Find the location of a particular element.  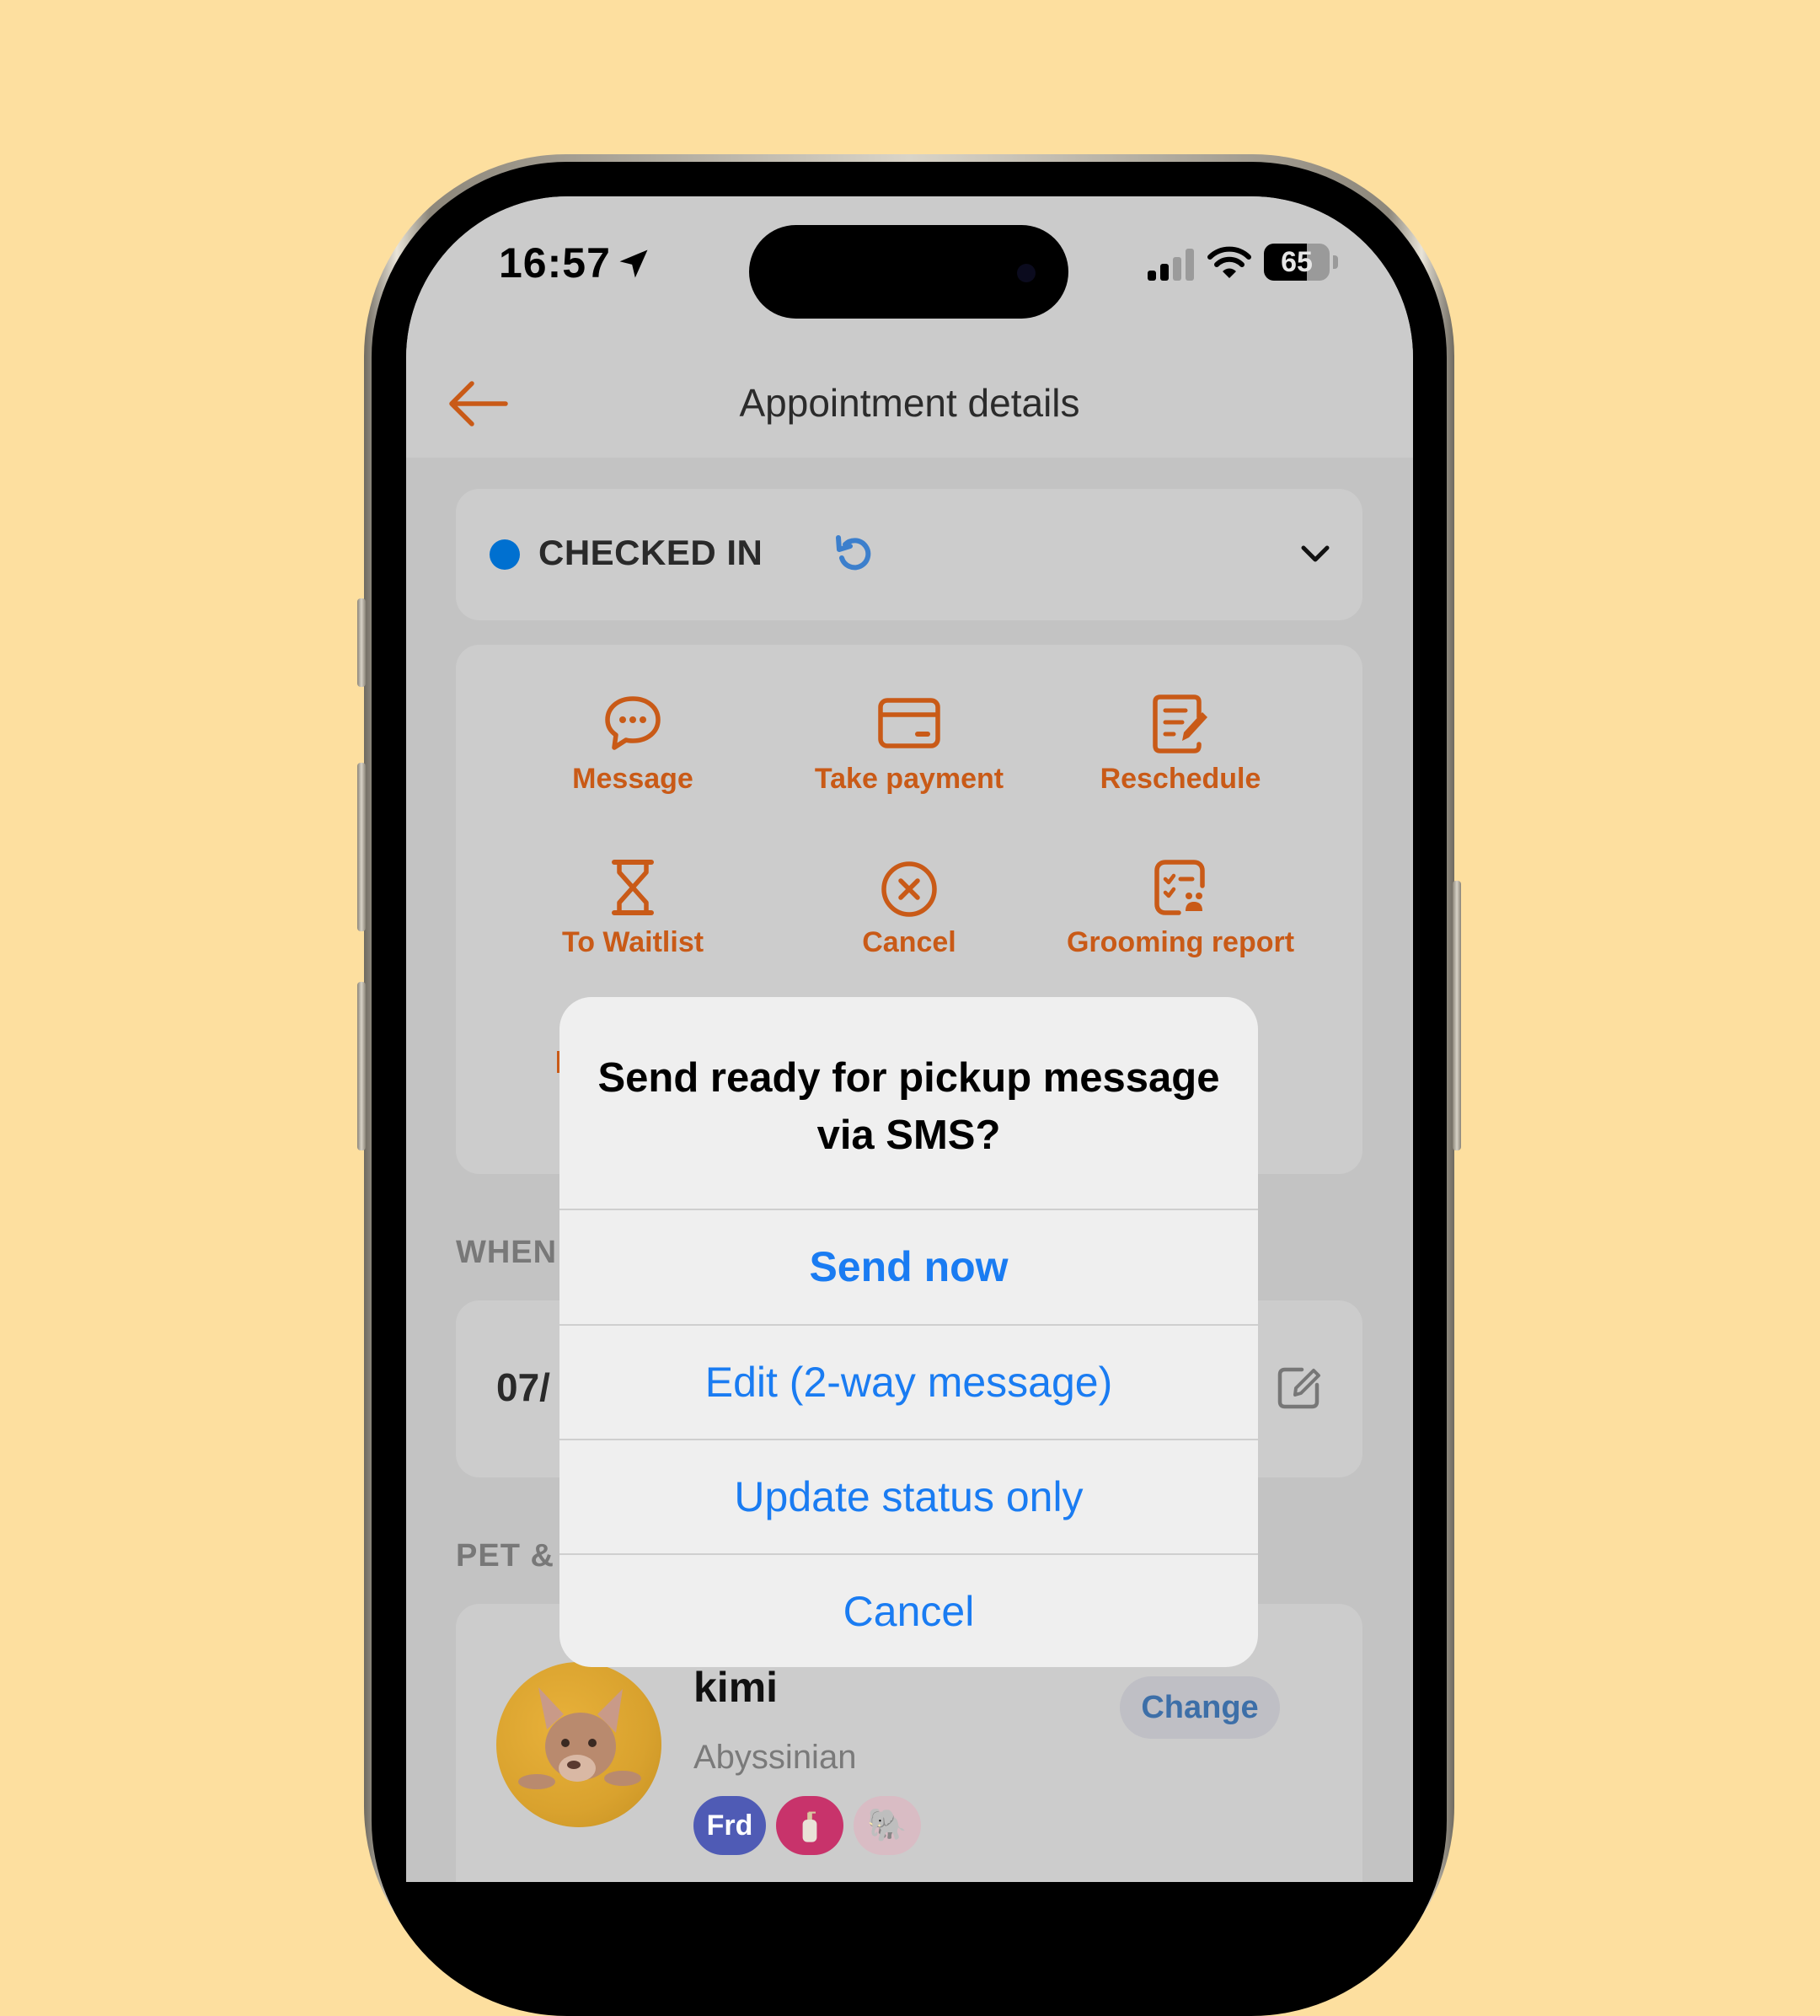

edit-two-way-message-button: Edit (2-way message) is located at coordinates (908, 1382).